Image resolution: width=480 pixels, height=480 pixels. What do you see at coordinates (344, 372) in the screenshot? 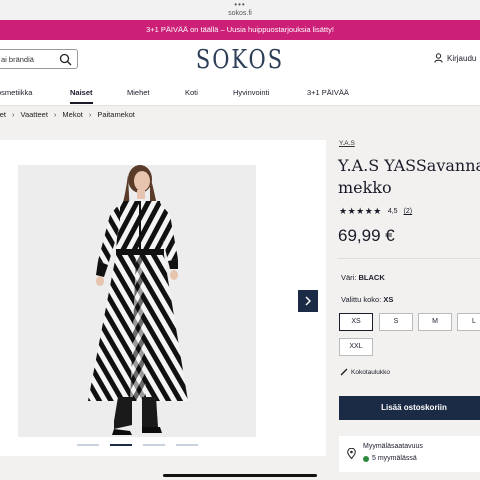
I see `ruler-icon` at bounding box center [344, 372].